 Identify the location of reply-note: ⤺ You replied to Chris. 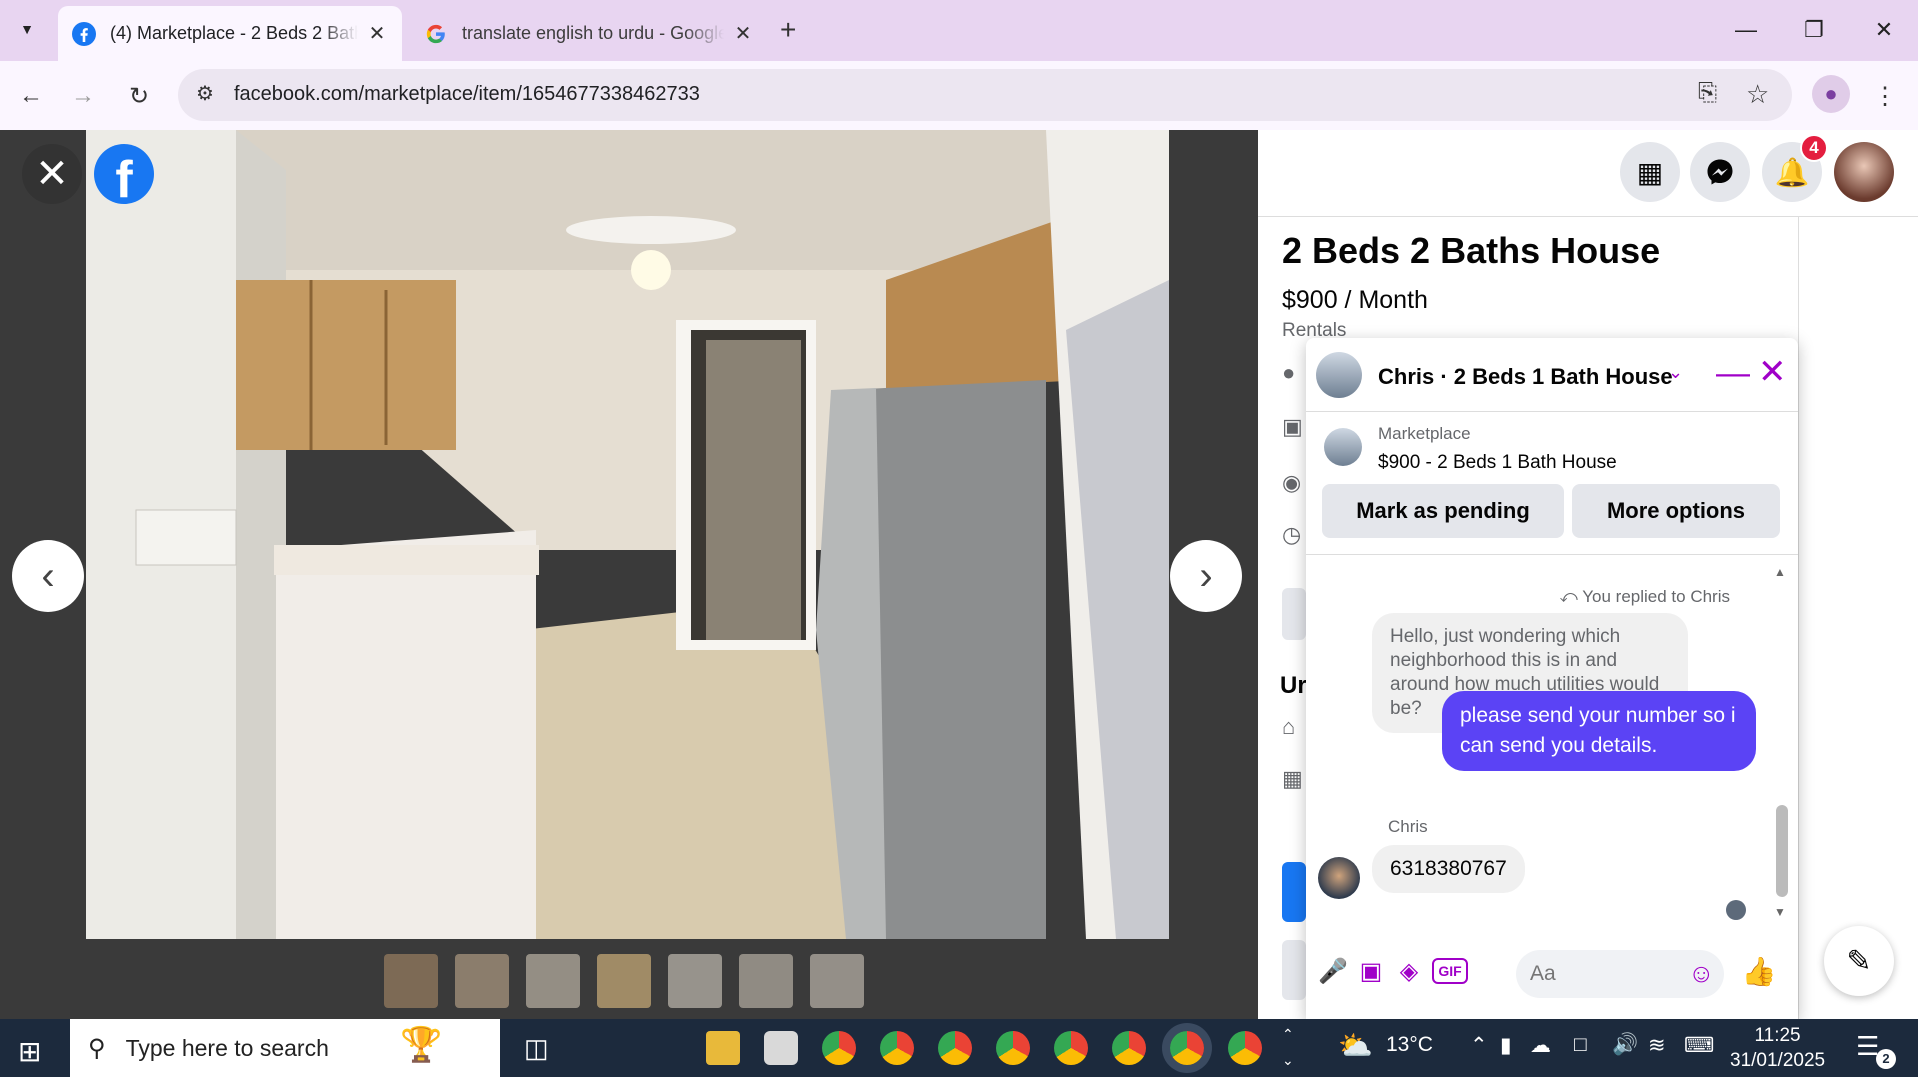
(1645, 597).